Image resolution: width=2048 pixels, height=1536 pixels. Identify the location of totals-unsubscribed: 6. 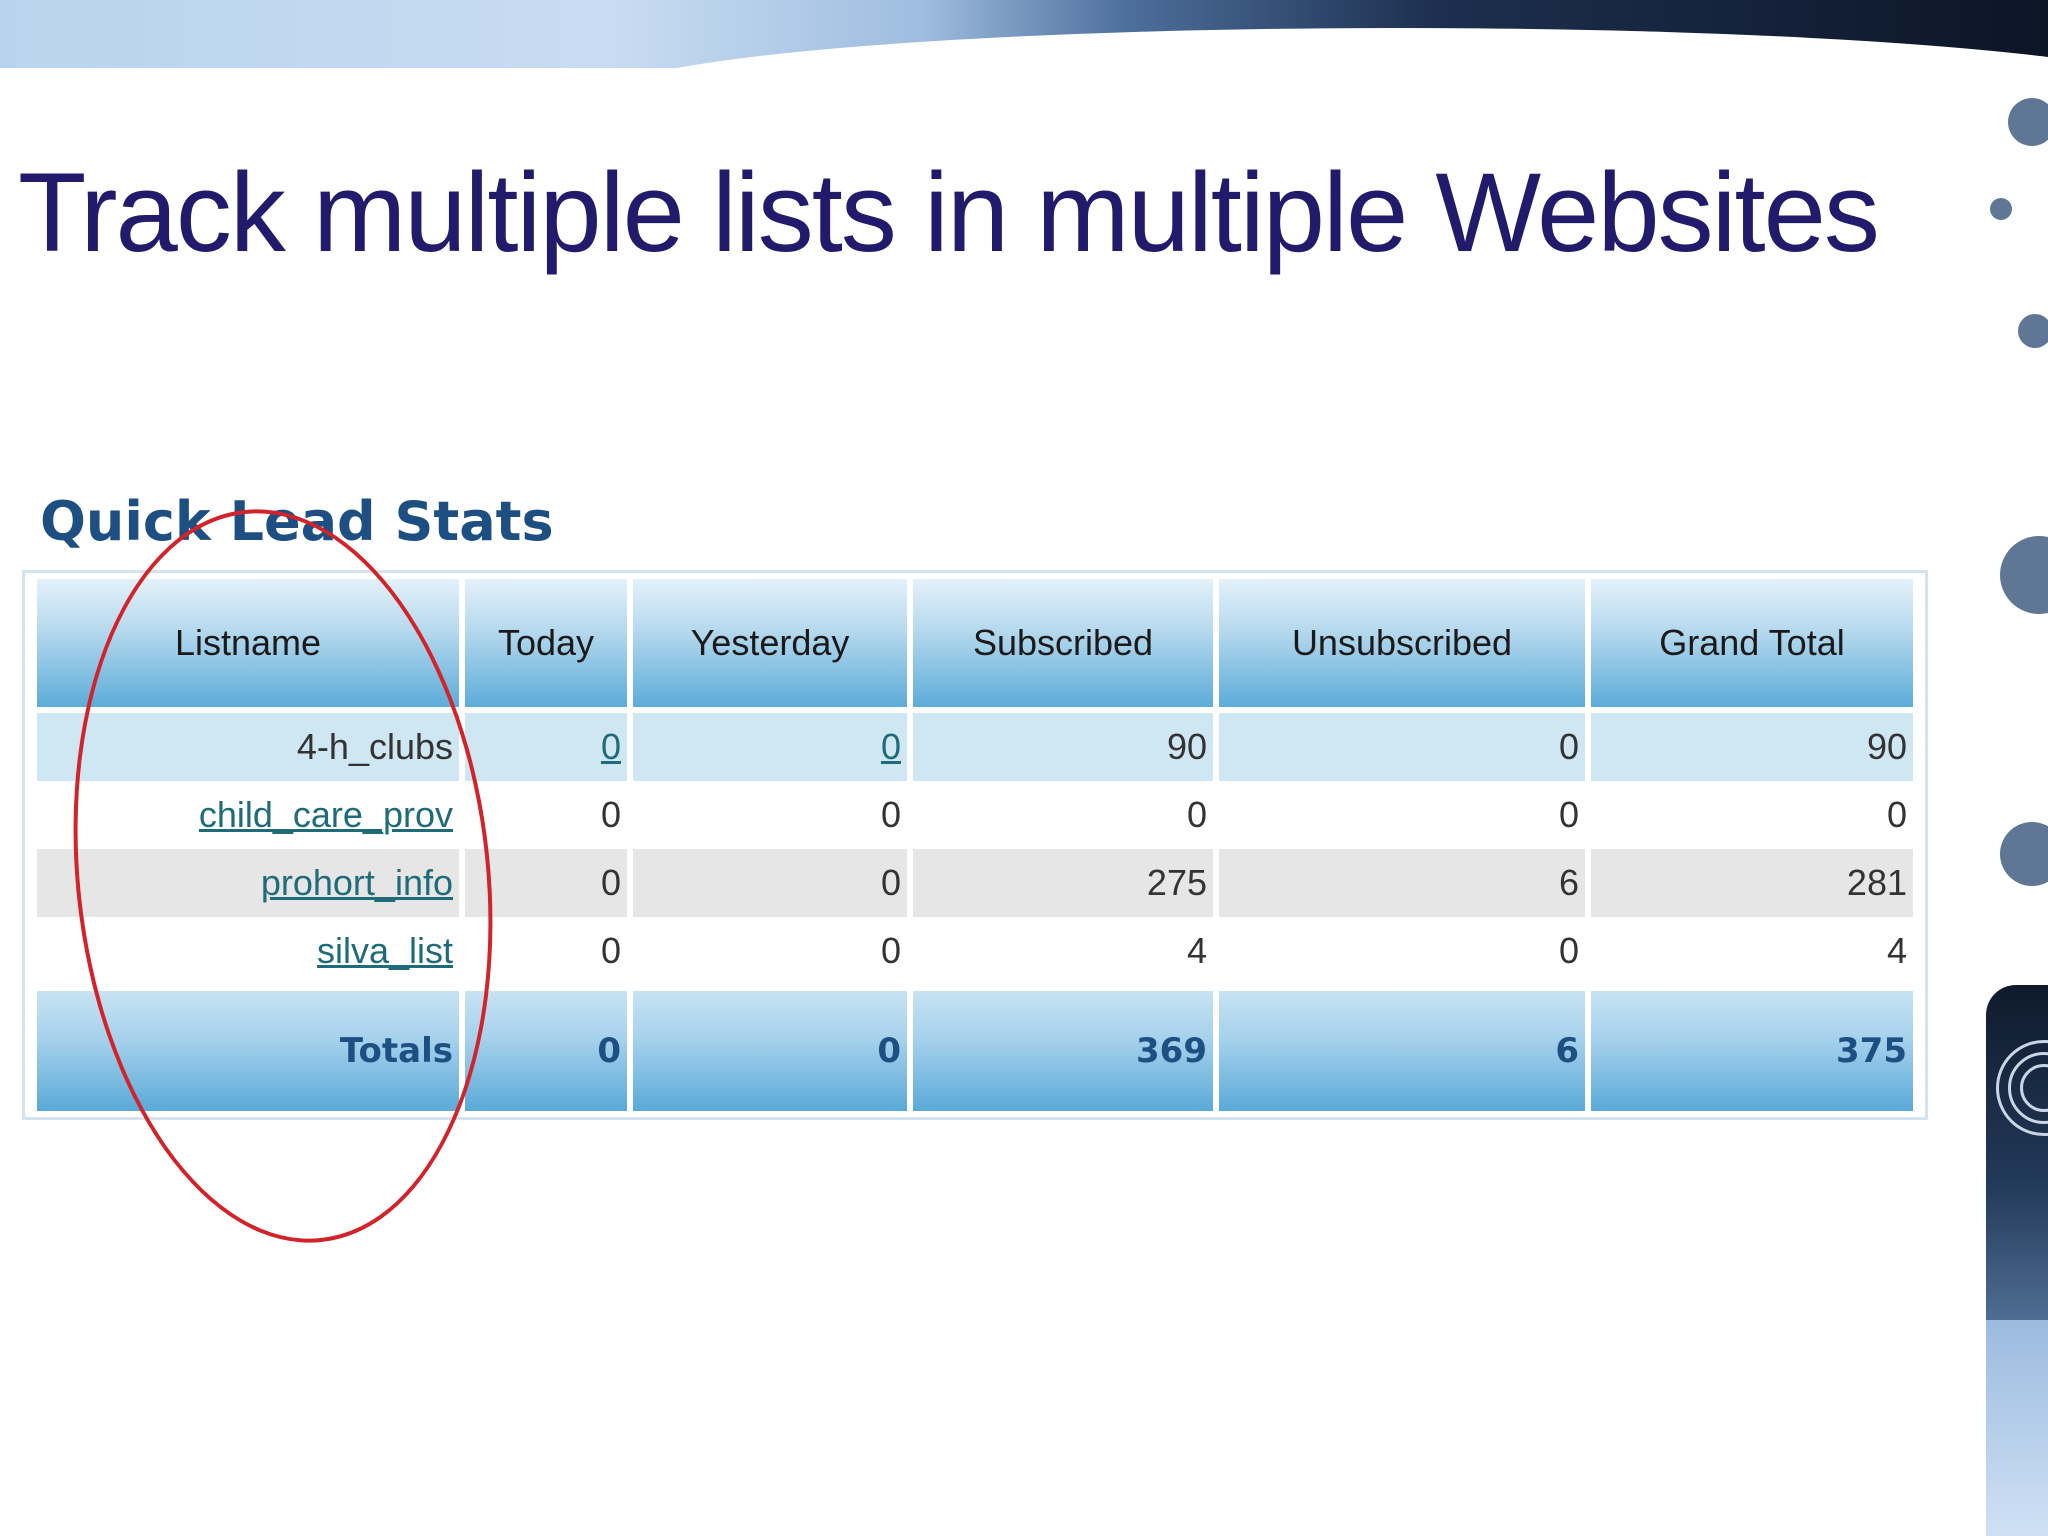
(1402, 1048).